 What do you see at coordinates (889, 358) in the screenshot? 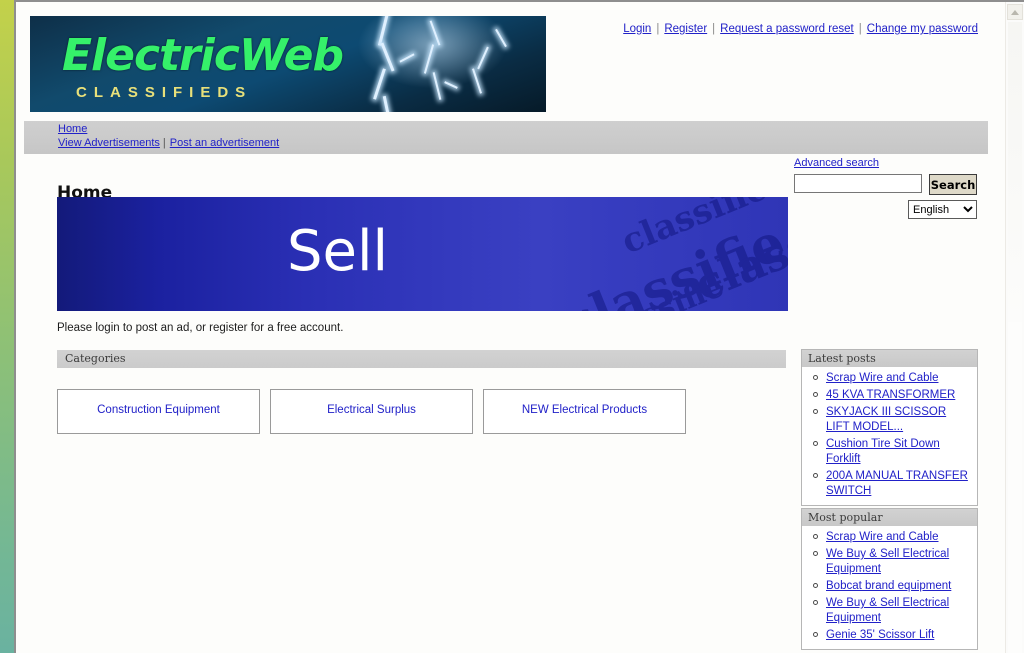
I see `panel-title: Latest posts` at bounding box center [889, 358].